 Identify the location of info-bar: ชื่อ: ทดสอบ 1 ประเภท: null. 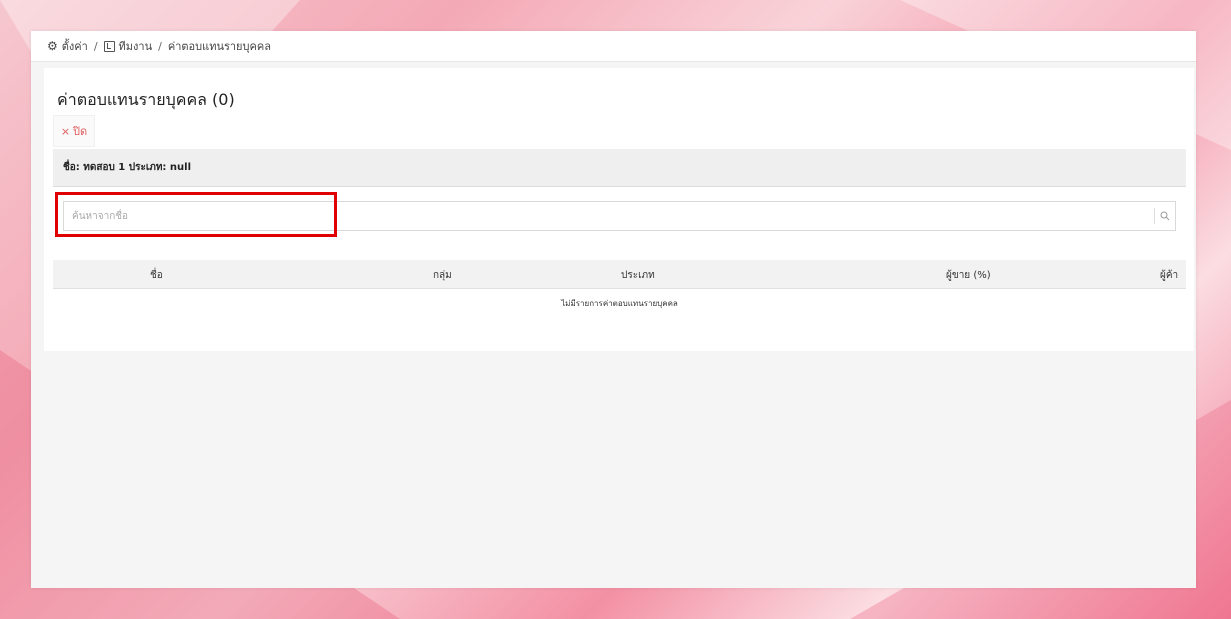
(619, 168).